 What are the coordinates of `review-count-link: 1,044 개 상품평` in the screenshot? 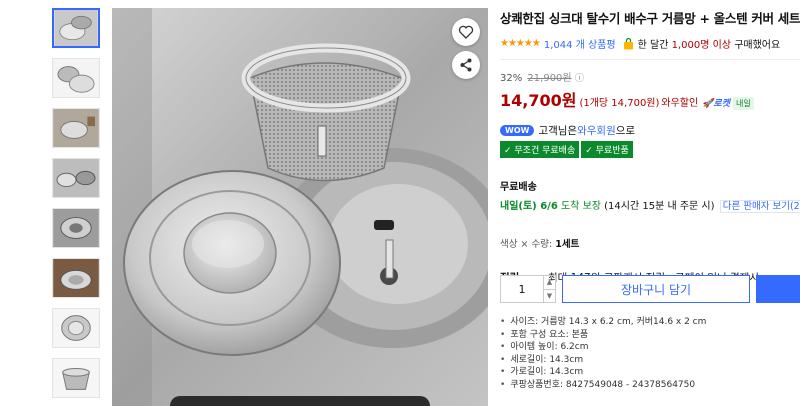 It's located at (580, 43).